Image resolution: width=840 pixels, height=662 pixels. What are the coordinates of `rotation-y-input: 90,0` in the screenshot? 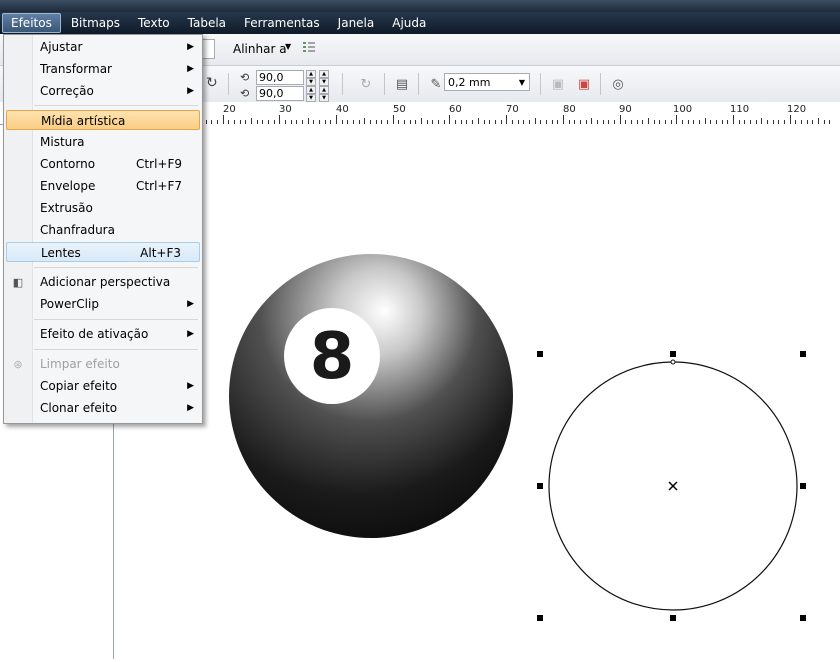 It's located at (280, 93).